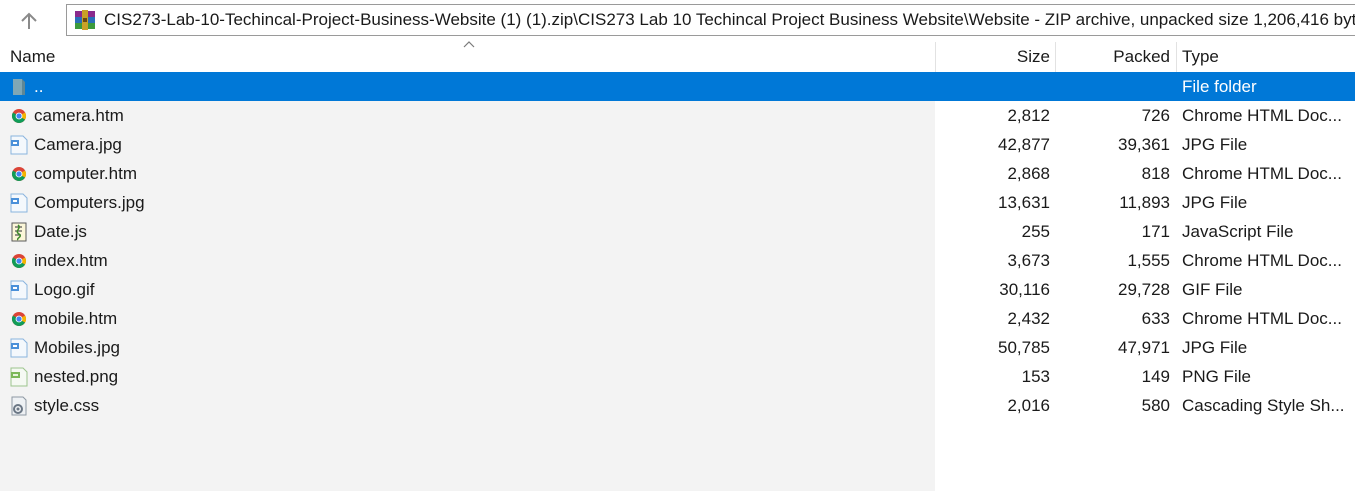 This screenshot has width=1355, height=491. What do you see at coordinates (1028, 405) in the screenshot?
I see `file-size: 2,016` at bounding box center [1028, 405].